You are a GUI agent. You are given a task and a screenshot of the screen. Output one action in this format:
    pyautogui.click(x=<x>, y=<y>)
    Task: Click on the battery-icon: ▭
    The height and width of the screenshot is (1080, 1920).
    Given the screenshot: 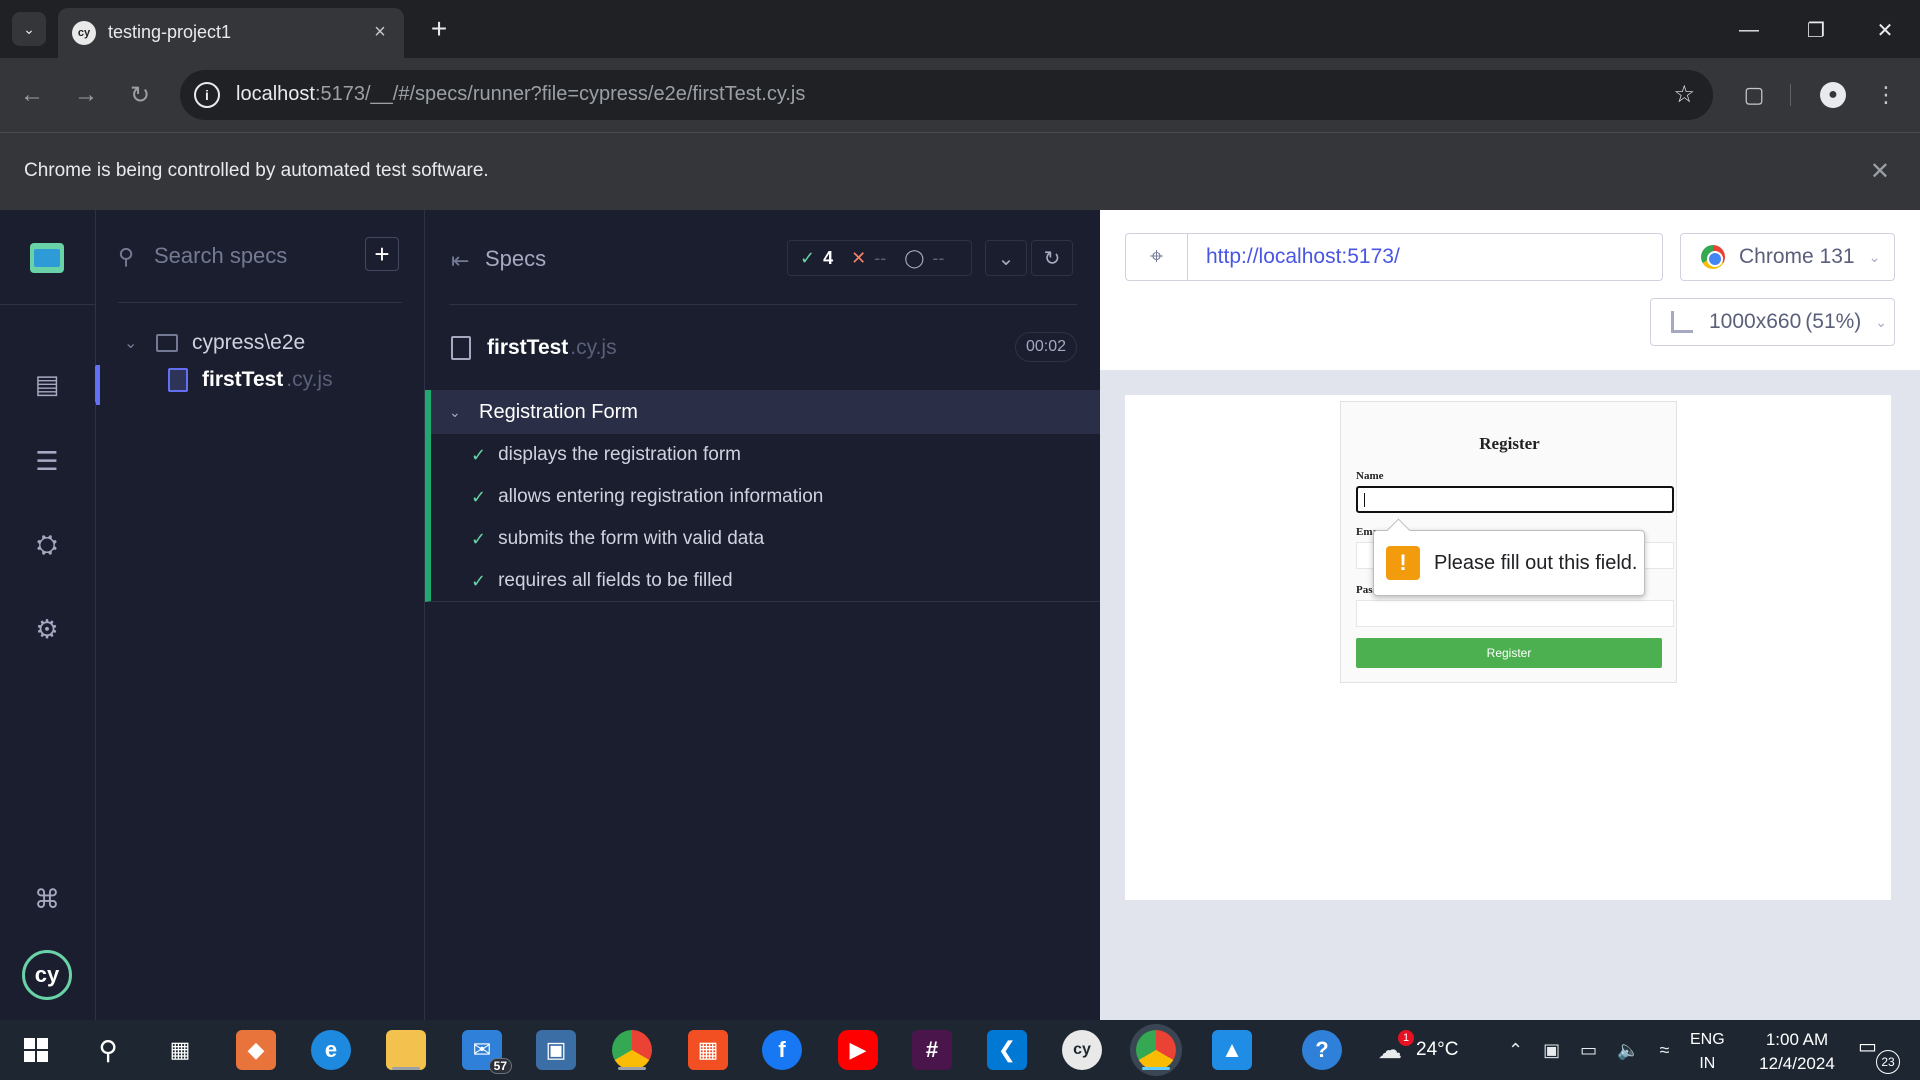 What is the action you would take?
    pyautogui.click(x=1588, y=1050)
    